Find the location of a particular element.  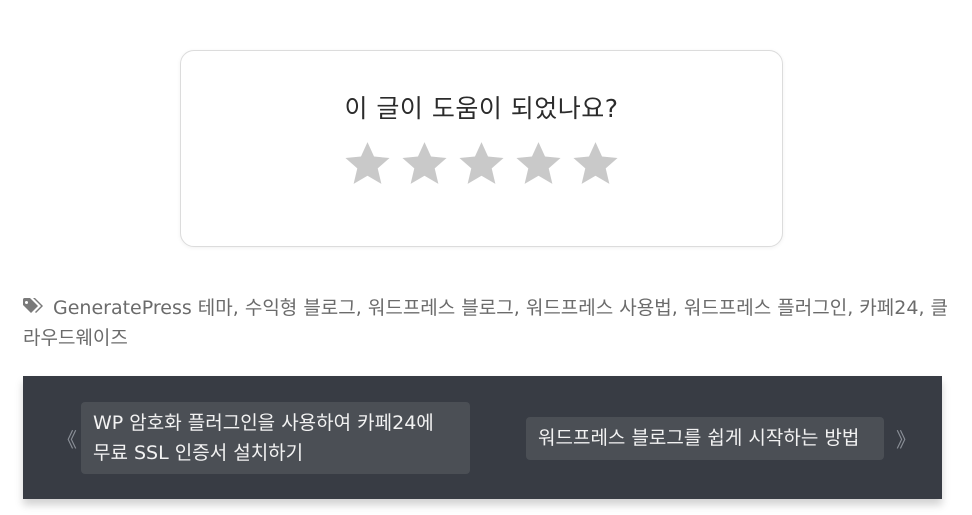

tag-link-cafe24: 카페24 is located at coordinates (888, 308).